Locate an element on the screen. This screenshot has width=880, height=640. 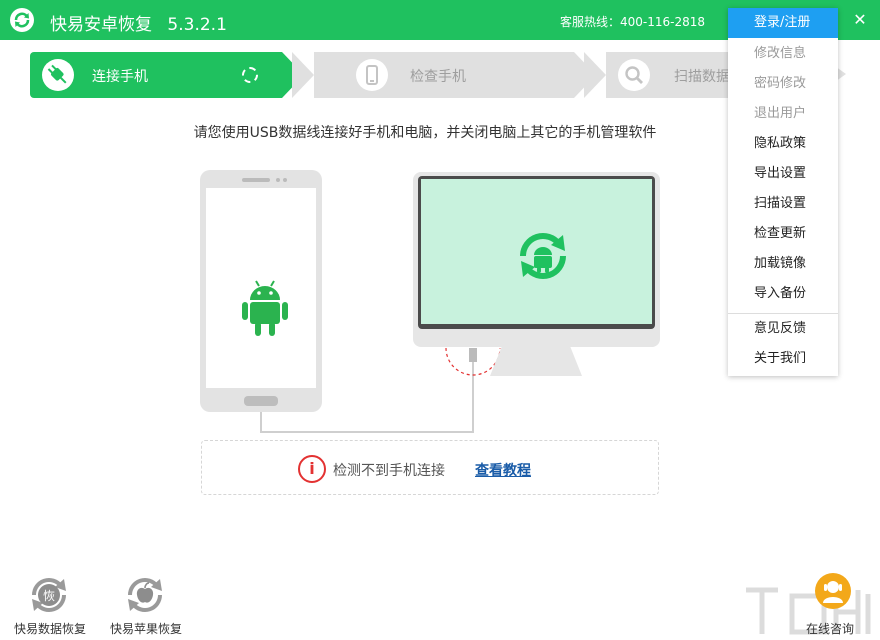
data-recovery-app-label: 快易数据恢复 is located at coordinates (50, 628).